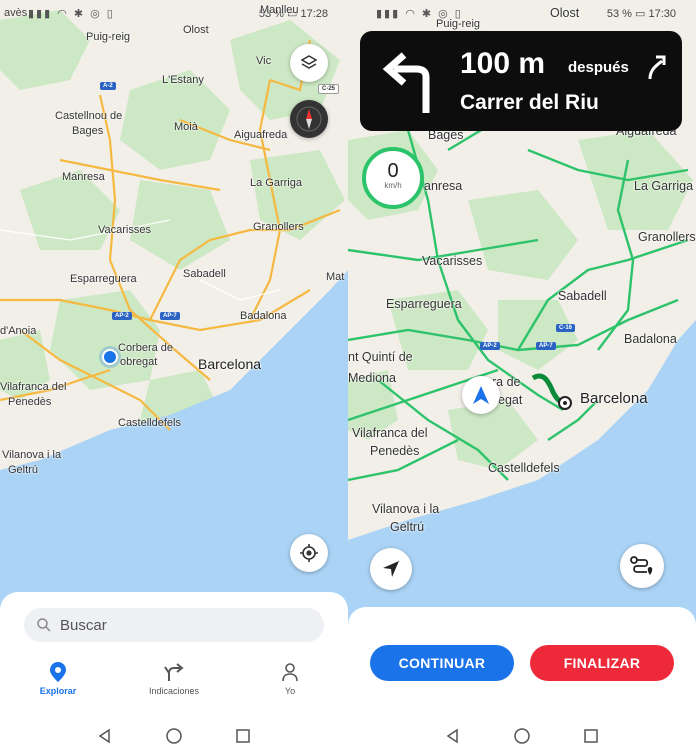  Describe the element at coordinates (16, 13) in the screenshot. I see `status-left-text: avès` at that location.